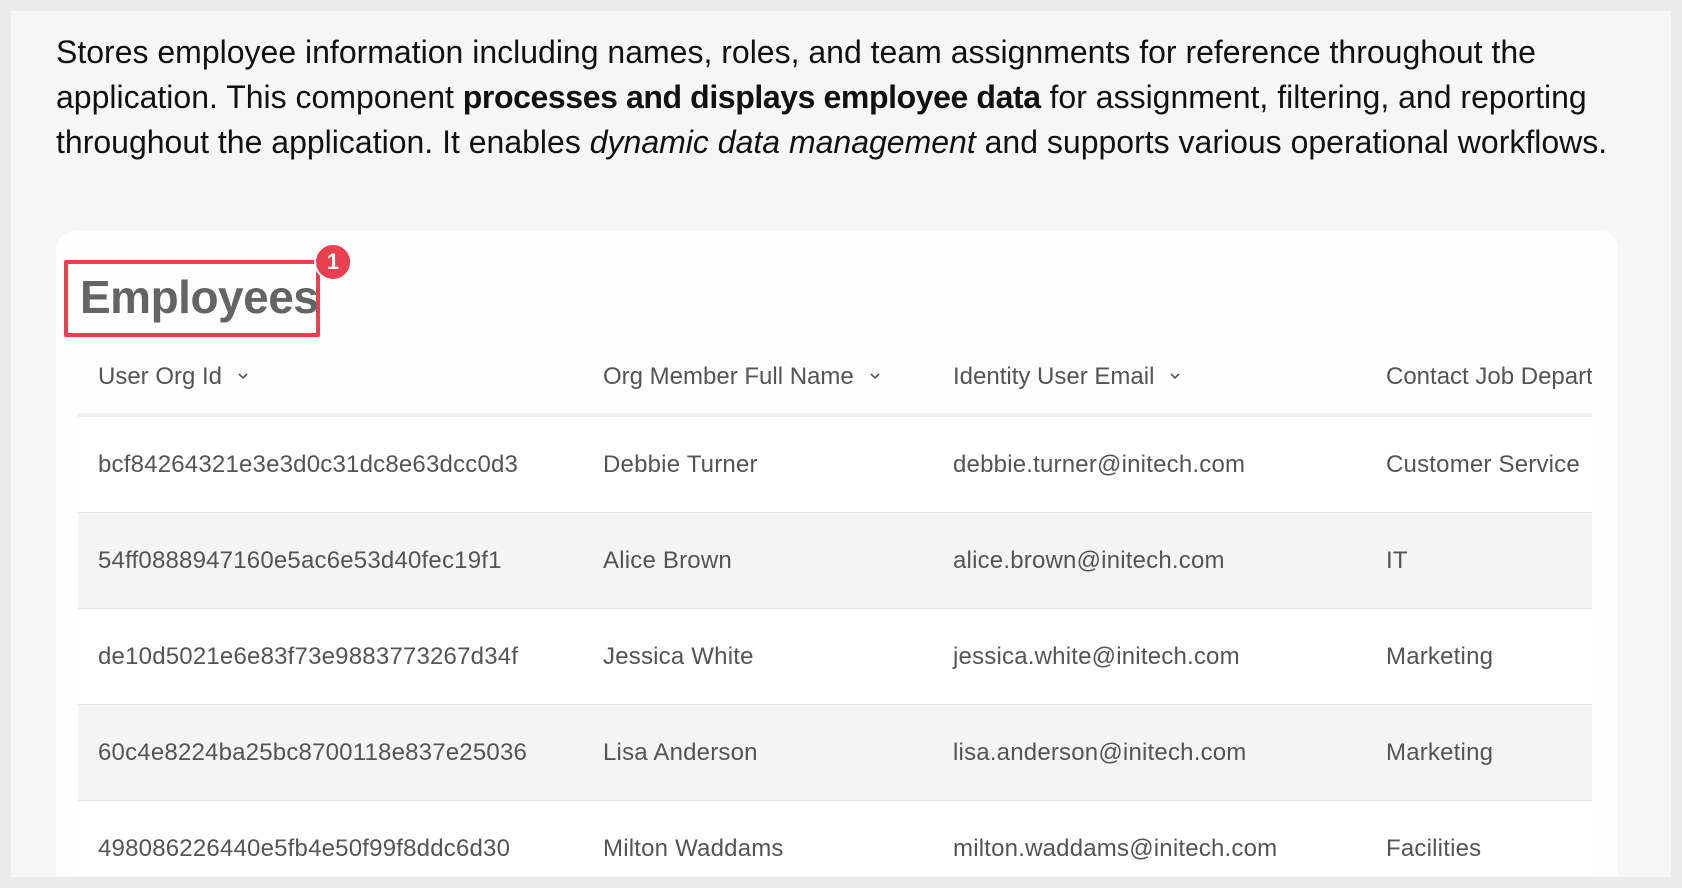 The image size is (1682, 888). Describe the element at coordinates (758, 560) in the screenshot. I see `cell-full-name: Alice Brown` at that location.